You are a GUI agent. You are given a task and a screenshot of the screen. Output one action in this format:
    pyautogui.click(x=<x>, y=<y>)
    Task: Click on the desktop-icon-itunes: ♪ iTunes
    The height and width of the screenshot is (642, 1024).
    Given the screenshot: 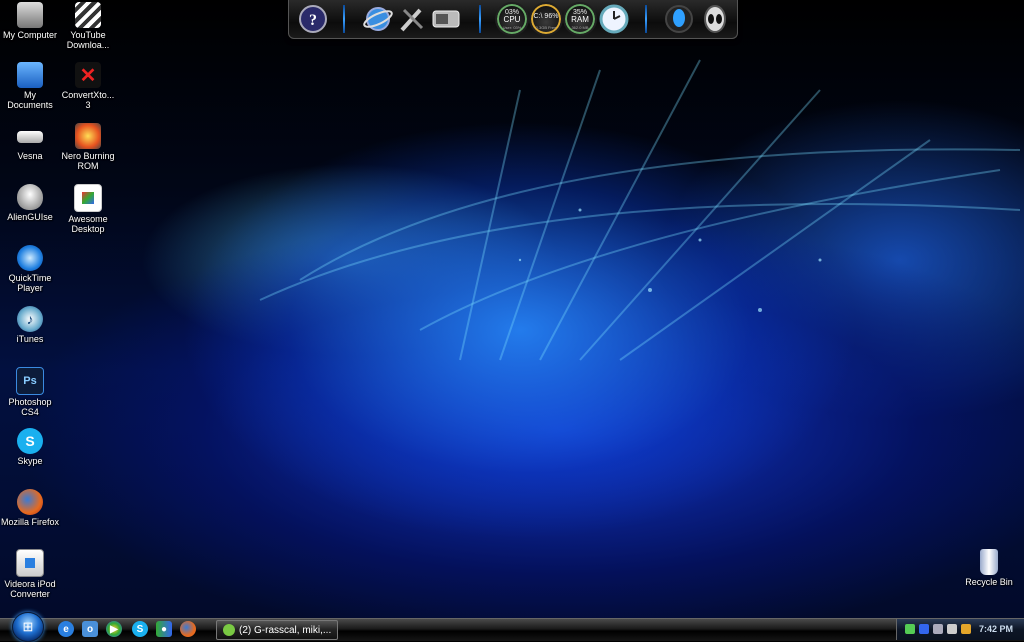 What is the action you would take?
    pyautogui.click(x=30, y=325)
    